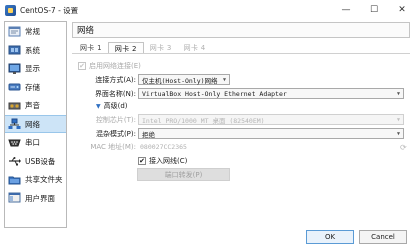  I want to click on sidebar-item-network: 网络, so click(35, 124).